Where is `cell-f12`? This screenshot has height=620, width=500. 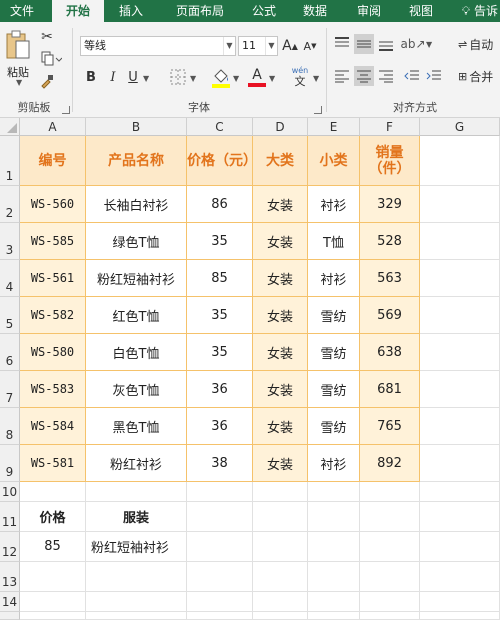 cell-f12 is located at coordinates (390, 547).